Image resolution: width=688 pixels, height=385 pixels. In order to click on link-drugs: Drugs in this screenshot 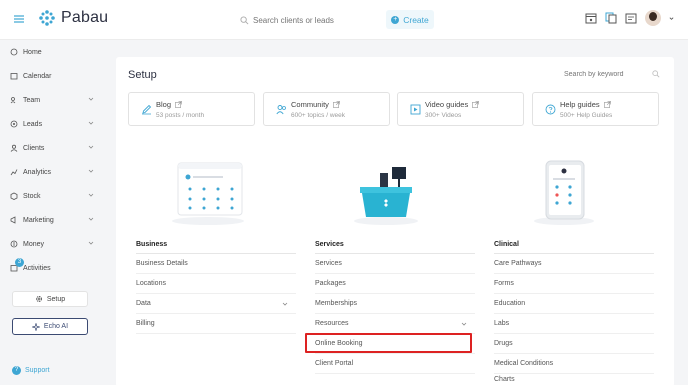, I will do `click(574, 344)`.